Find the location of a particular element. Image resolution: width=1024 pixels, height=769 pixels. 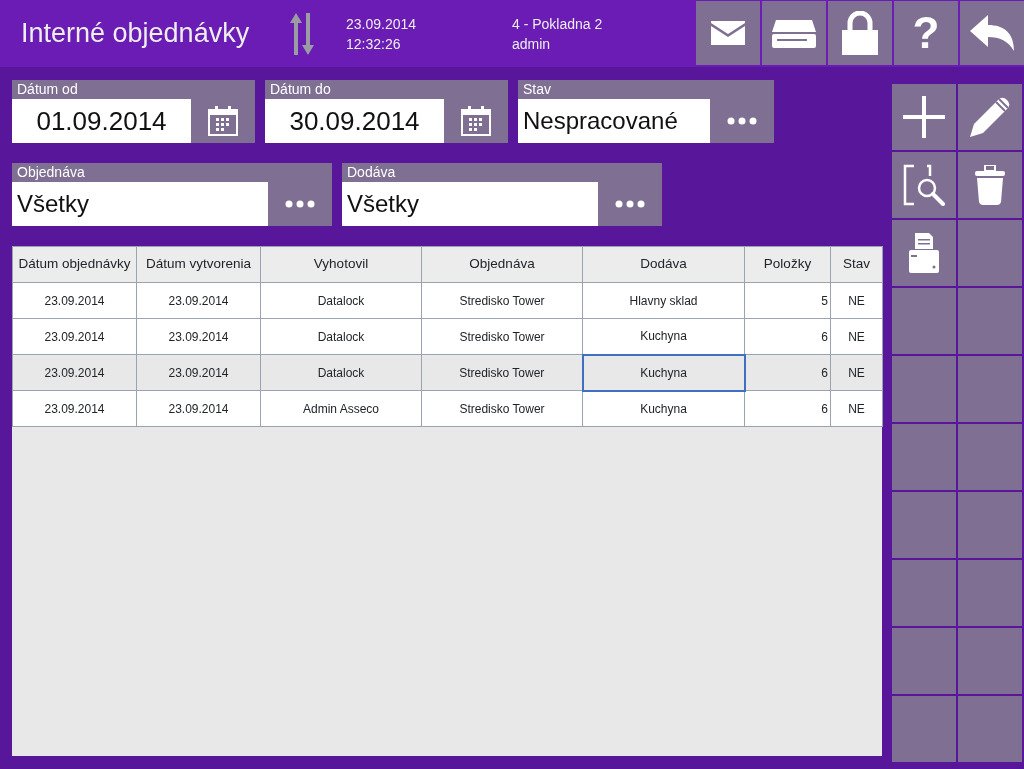

date-field: 01.09.2014 is located at coordinates (101, 121).